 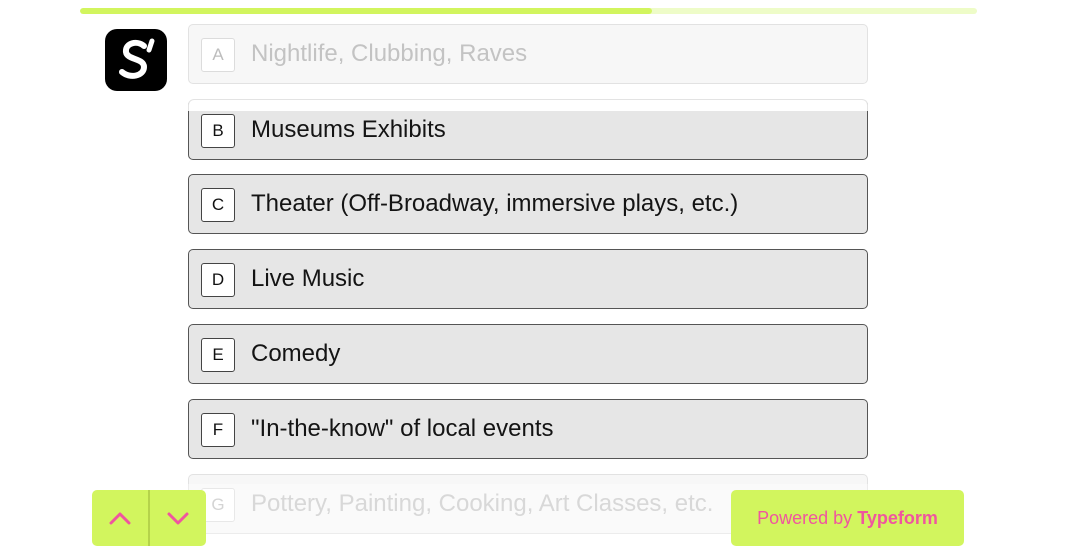 I want to click on choice-key: A, so click(x=218, y=55).